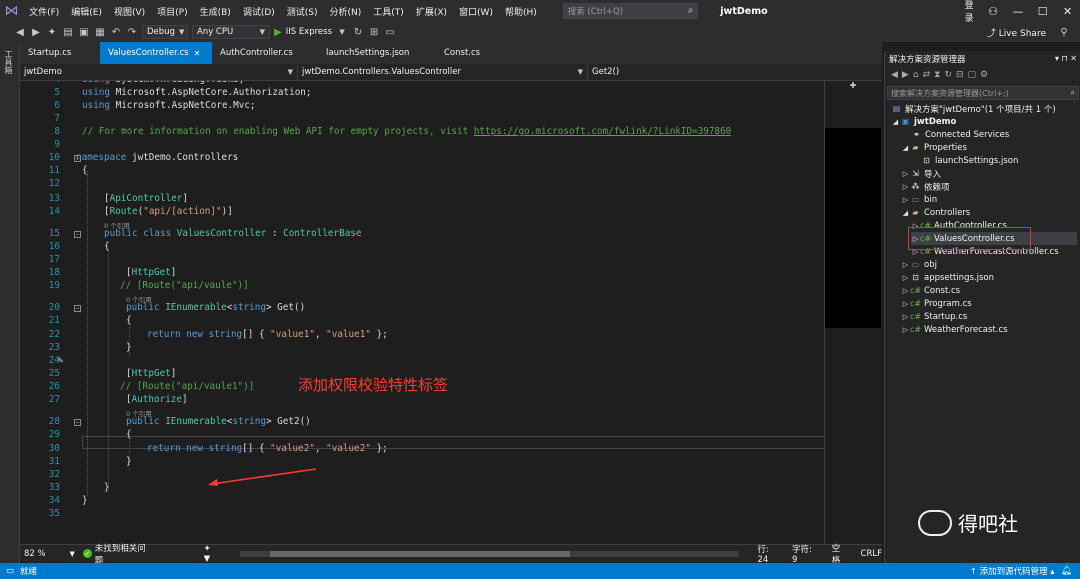 This screenshot has width=1080, height=579. I want to click on tree-item-appsettings: ▷ ⊡ appsettings.json, so click(947, 277).